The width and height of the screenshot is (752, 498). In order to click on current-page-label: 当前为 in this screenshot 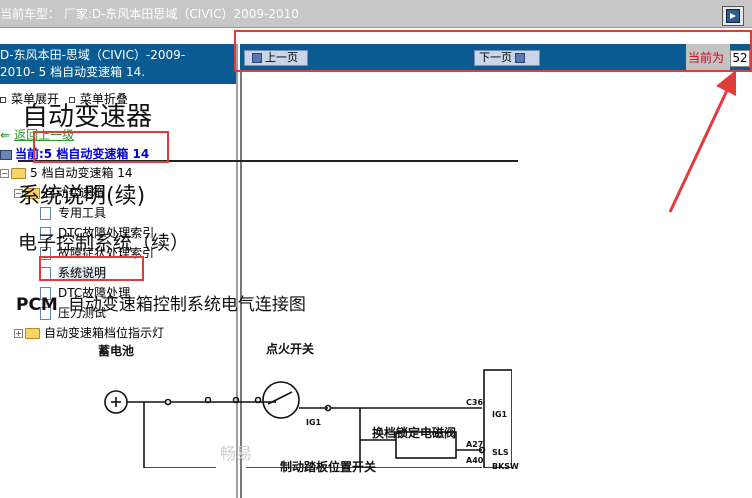, I will do `click(708, 58)`.